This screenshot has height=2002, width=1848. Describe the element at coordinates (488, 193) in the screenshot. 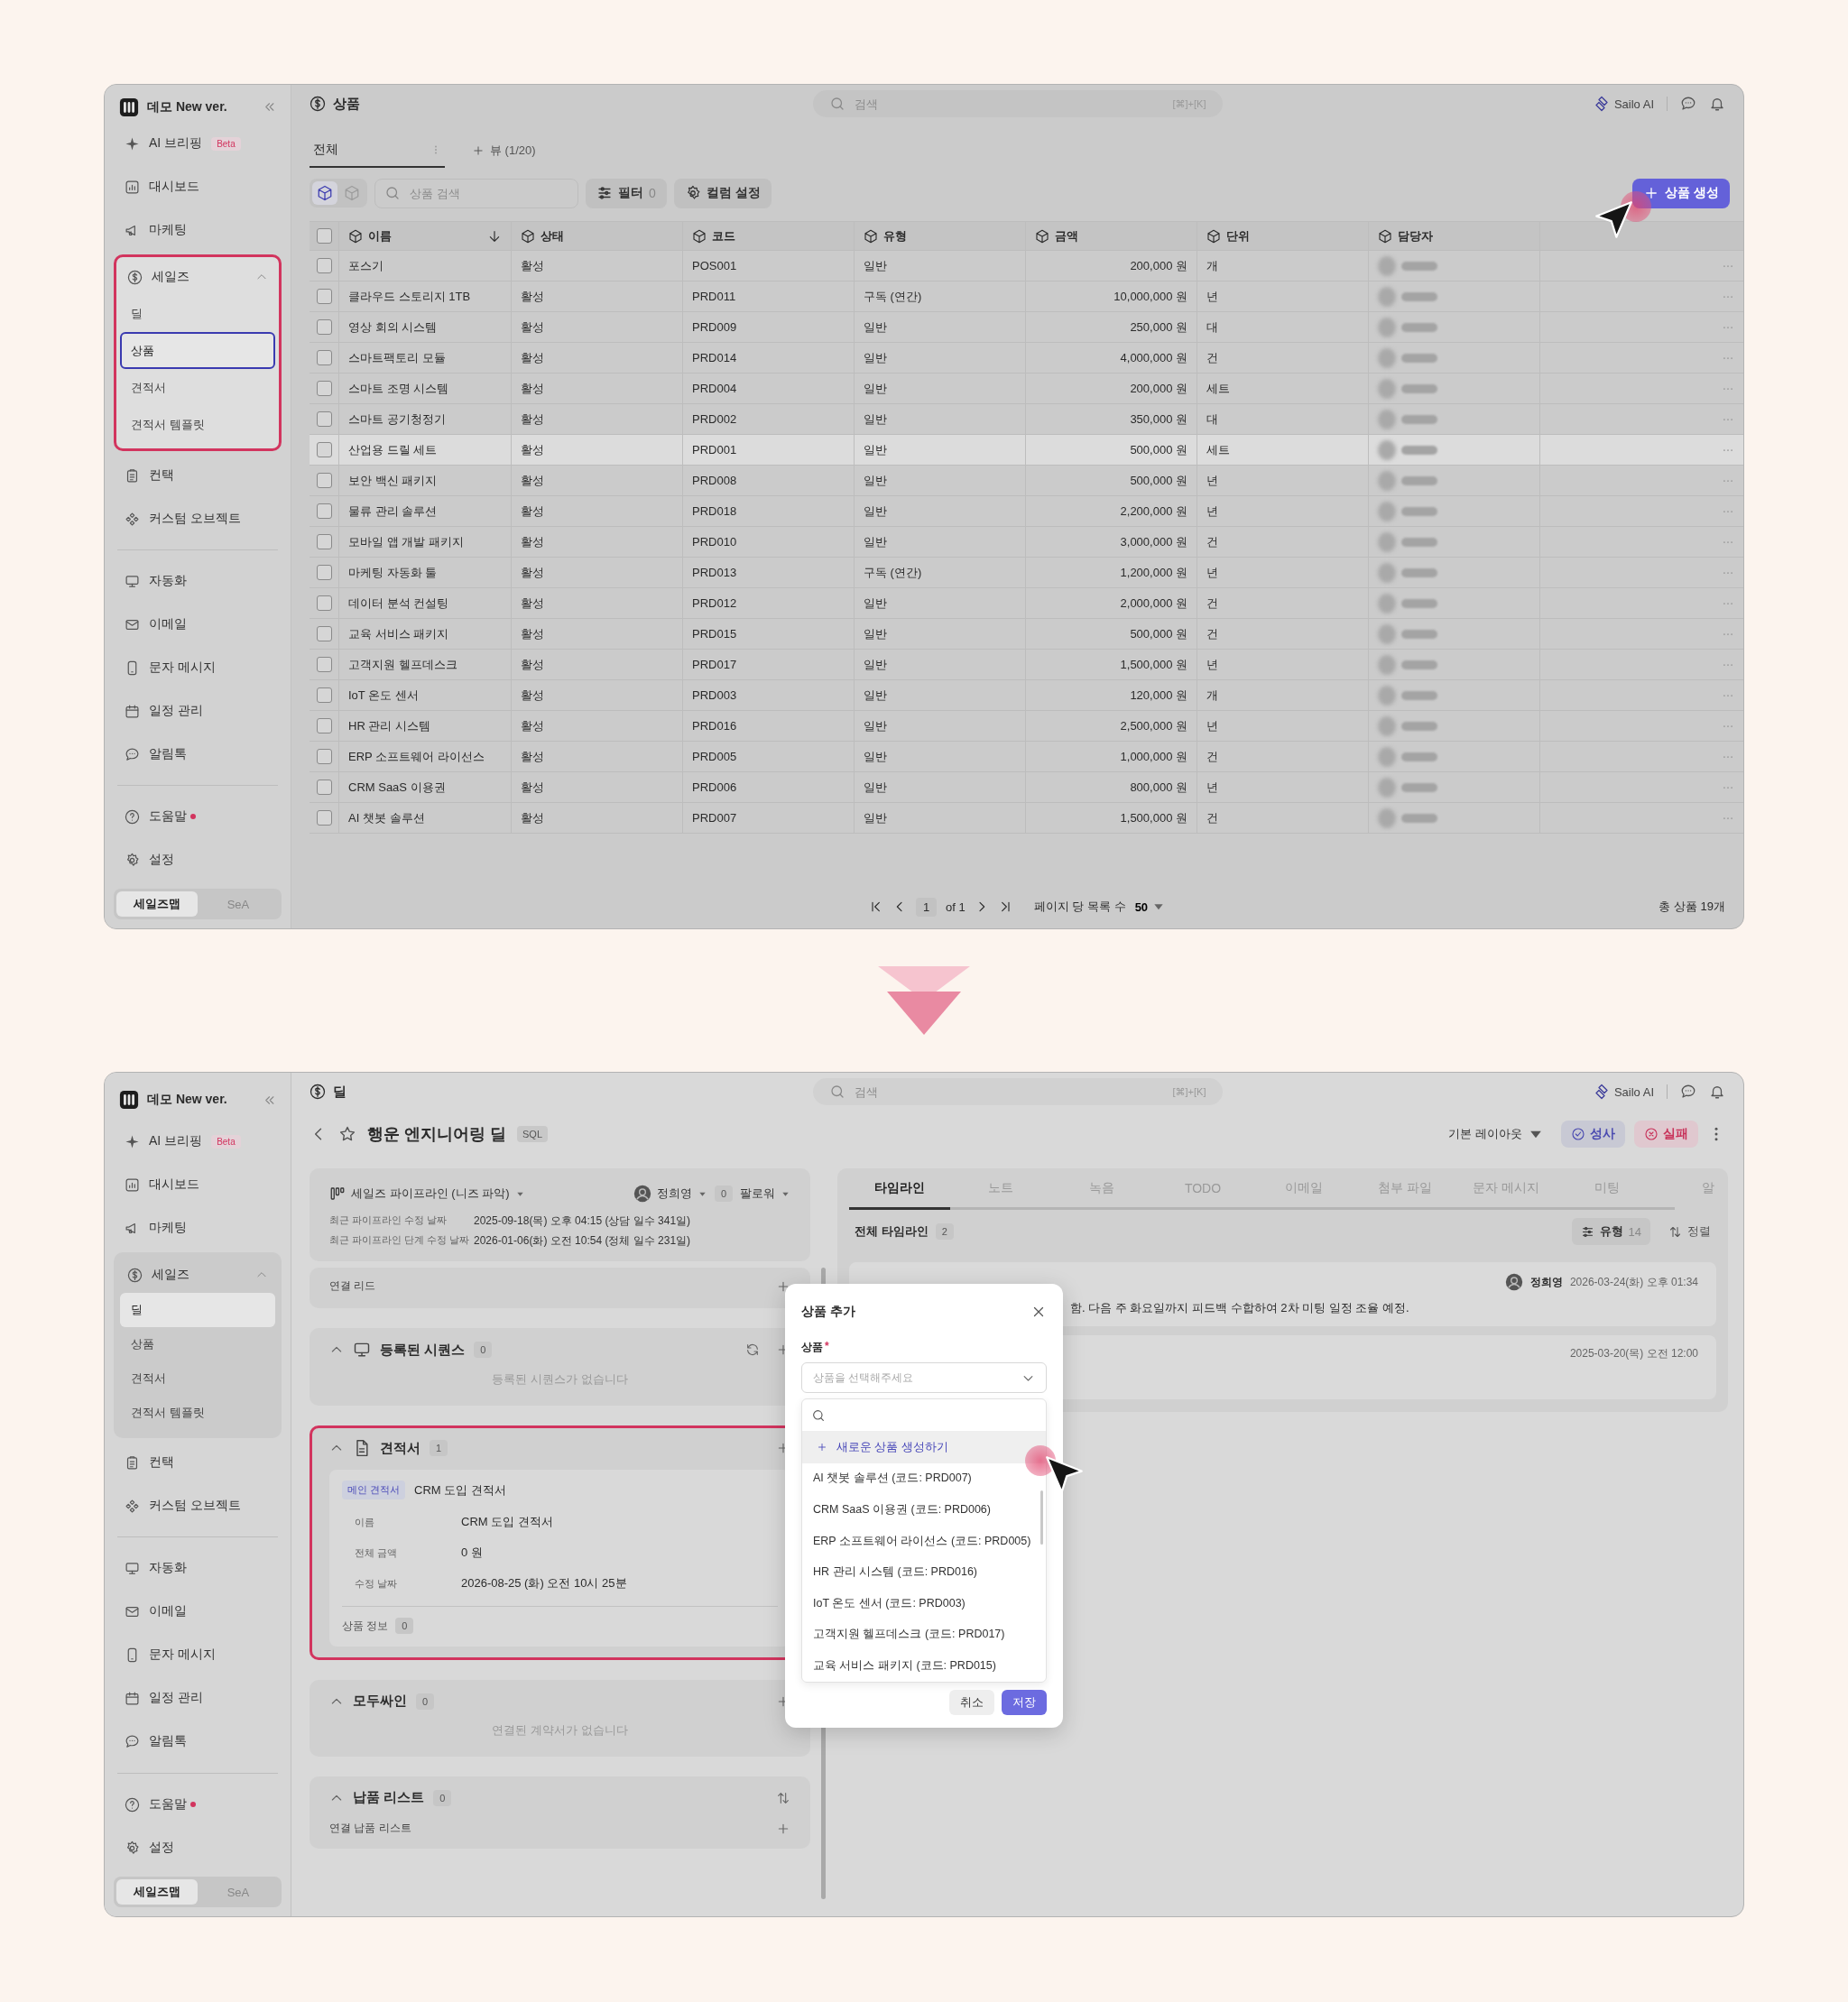

I see `search-input: 상품 검색` at that location.